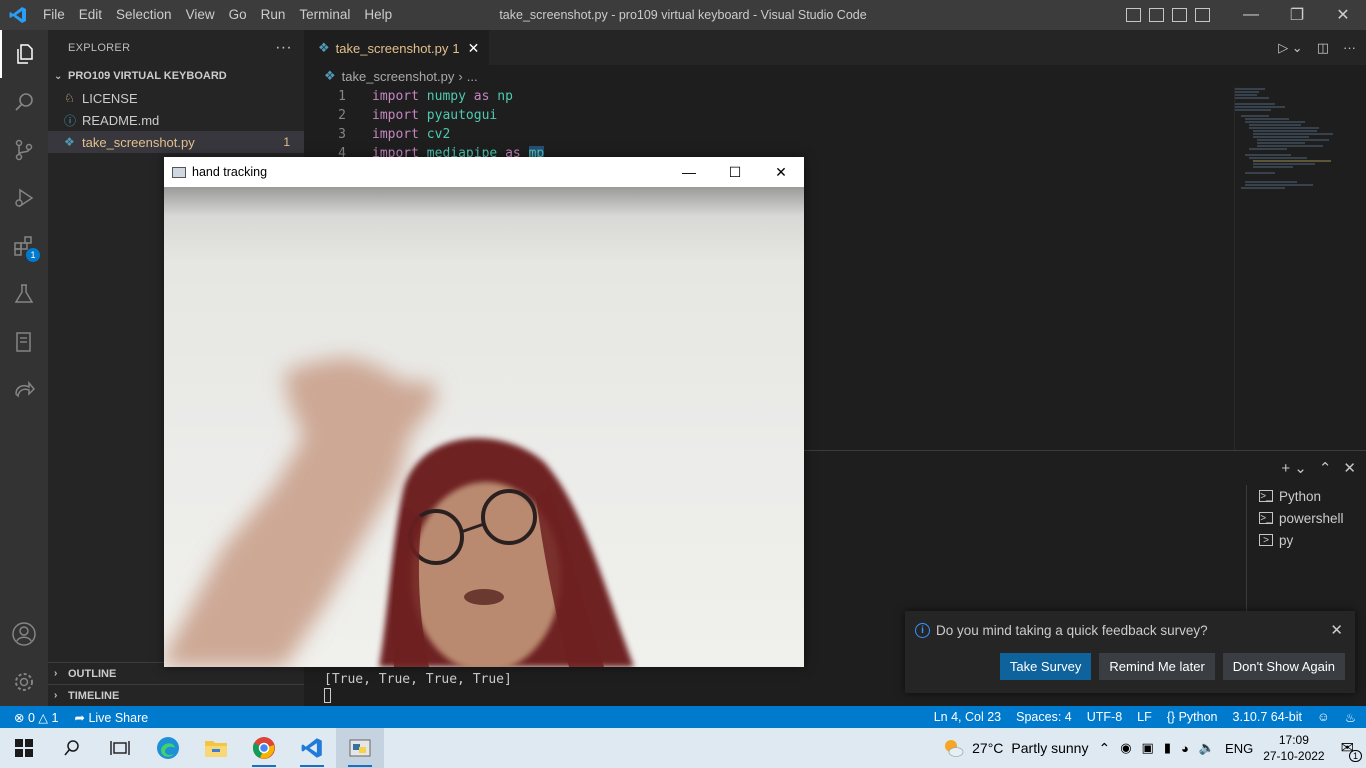 Image resolution: width=1366 pixels, height=768 pixels. Describe the element at coordinates (176, 76) in the screenshot. I see `folder-header: ⌄ PRO109 VIRTUAL KEYBOARD` at that location.